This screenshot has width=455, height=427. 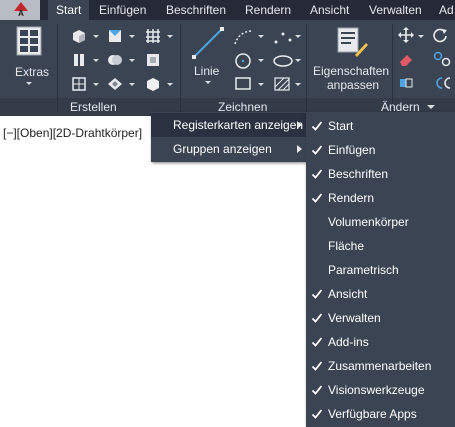 What do you see at coordinates (446, 10) in the screenshot?
I see `tab-addins-partial: Ad` at bounding box center [446, 10].